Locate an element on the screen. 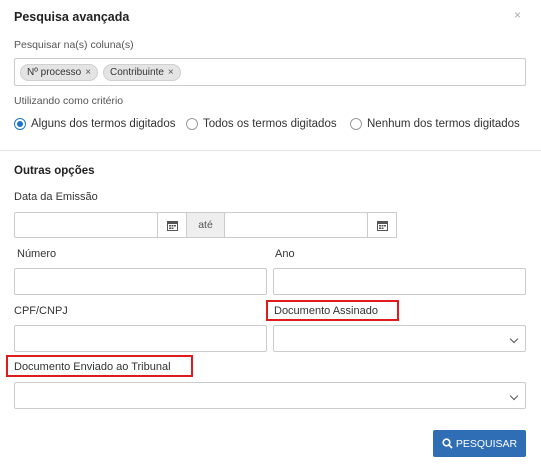  ate-addon: até is located at coordinates (205, 225).